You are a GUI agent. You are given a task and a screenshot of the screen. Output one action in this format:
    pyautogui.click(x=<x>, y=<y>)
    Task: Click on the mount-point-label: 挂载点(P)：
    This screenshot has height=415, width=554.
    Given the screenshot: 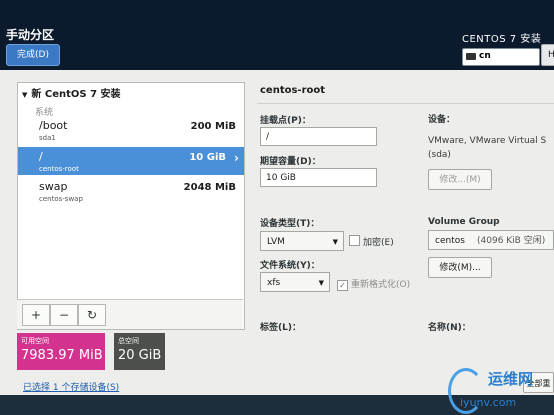 What is the action you would take?
    pyautogui.click(x=285, y=121)
    